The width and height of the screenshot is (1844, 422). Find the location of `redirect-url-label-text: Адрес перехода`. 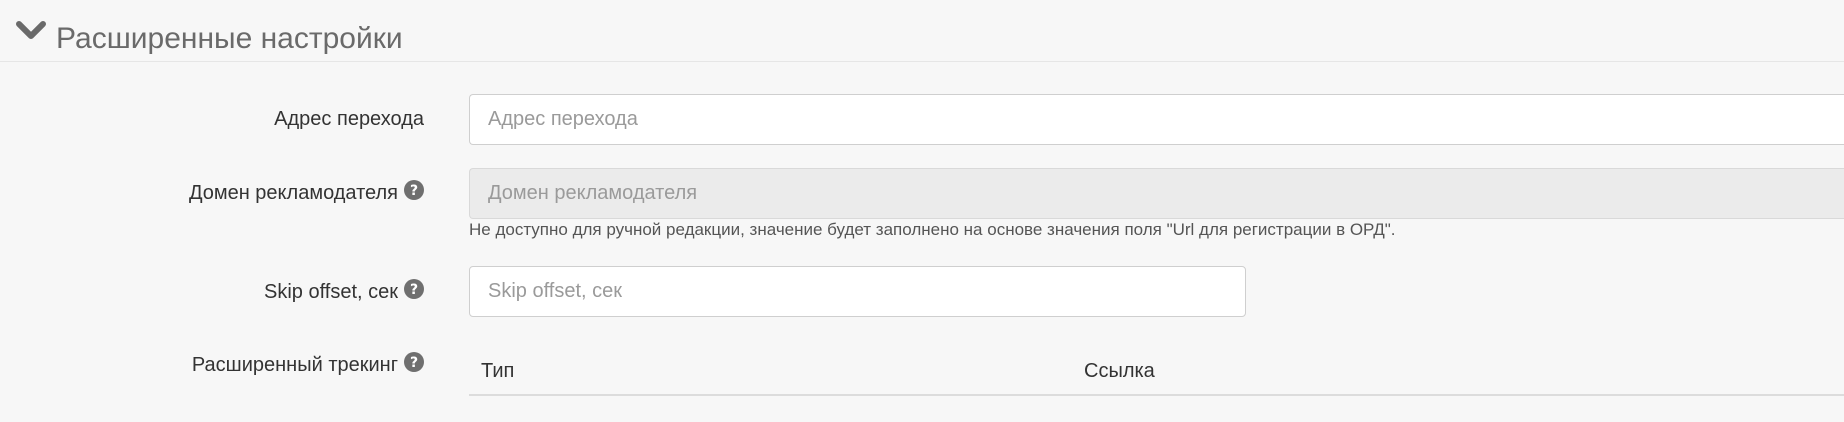

redirect-url-label-text: Адрес перехода is located at coordinates (349, 119).